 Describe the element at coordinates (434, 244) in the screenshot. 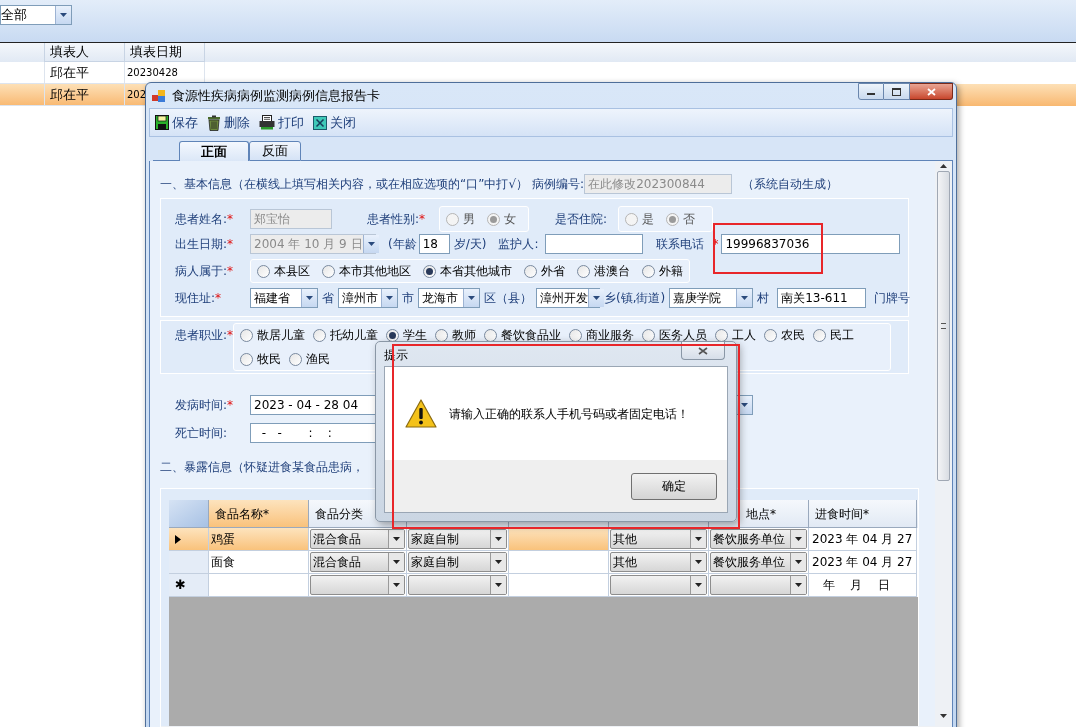

I see `input-field: 18` at that location.